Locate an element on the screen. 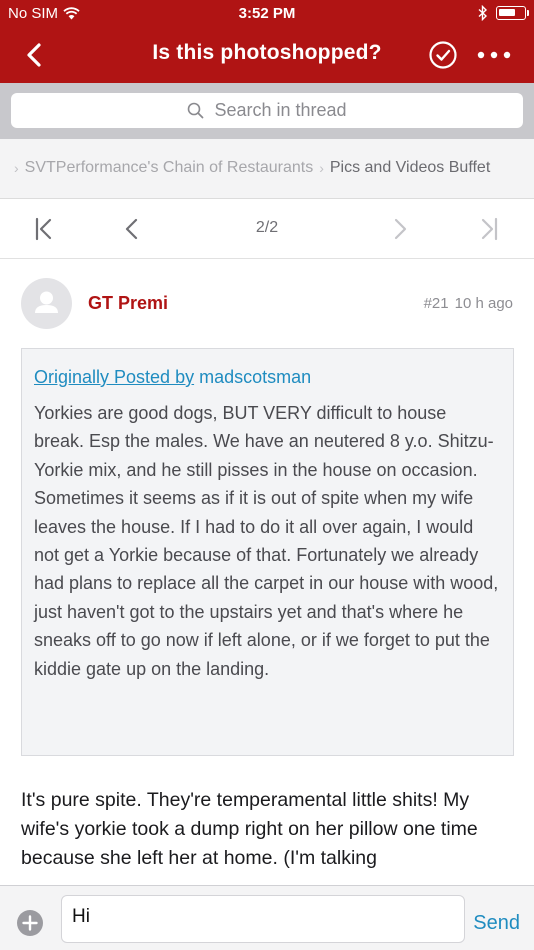  next-page-icon is located at coordinates (400, 229).